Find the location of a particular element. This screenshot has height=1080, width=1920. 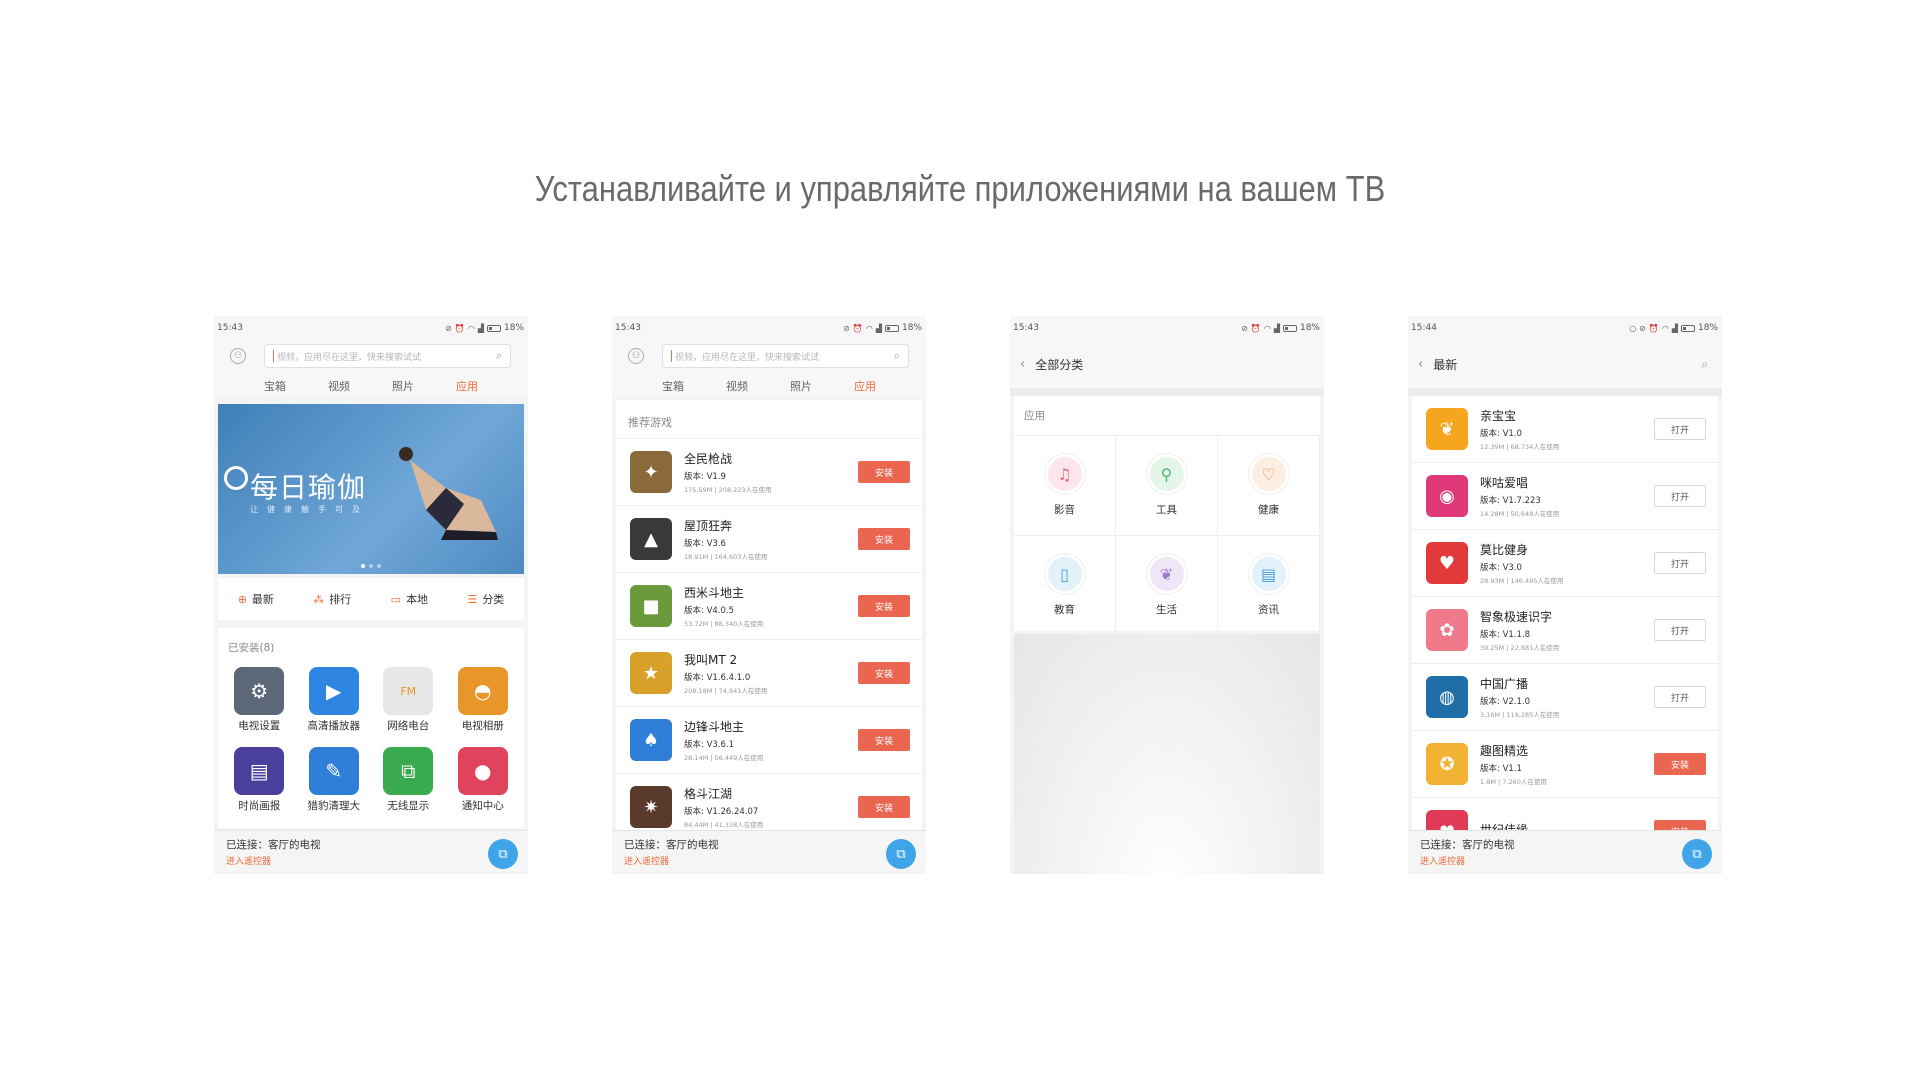

category-media: ♫ 影音 is located at coordinates (1065, 486).